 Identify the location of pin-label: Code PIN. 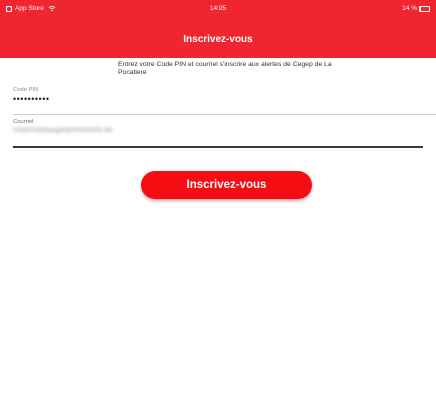
(26, 90).